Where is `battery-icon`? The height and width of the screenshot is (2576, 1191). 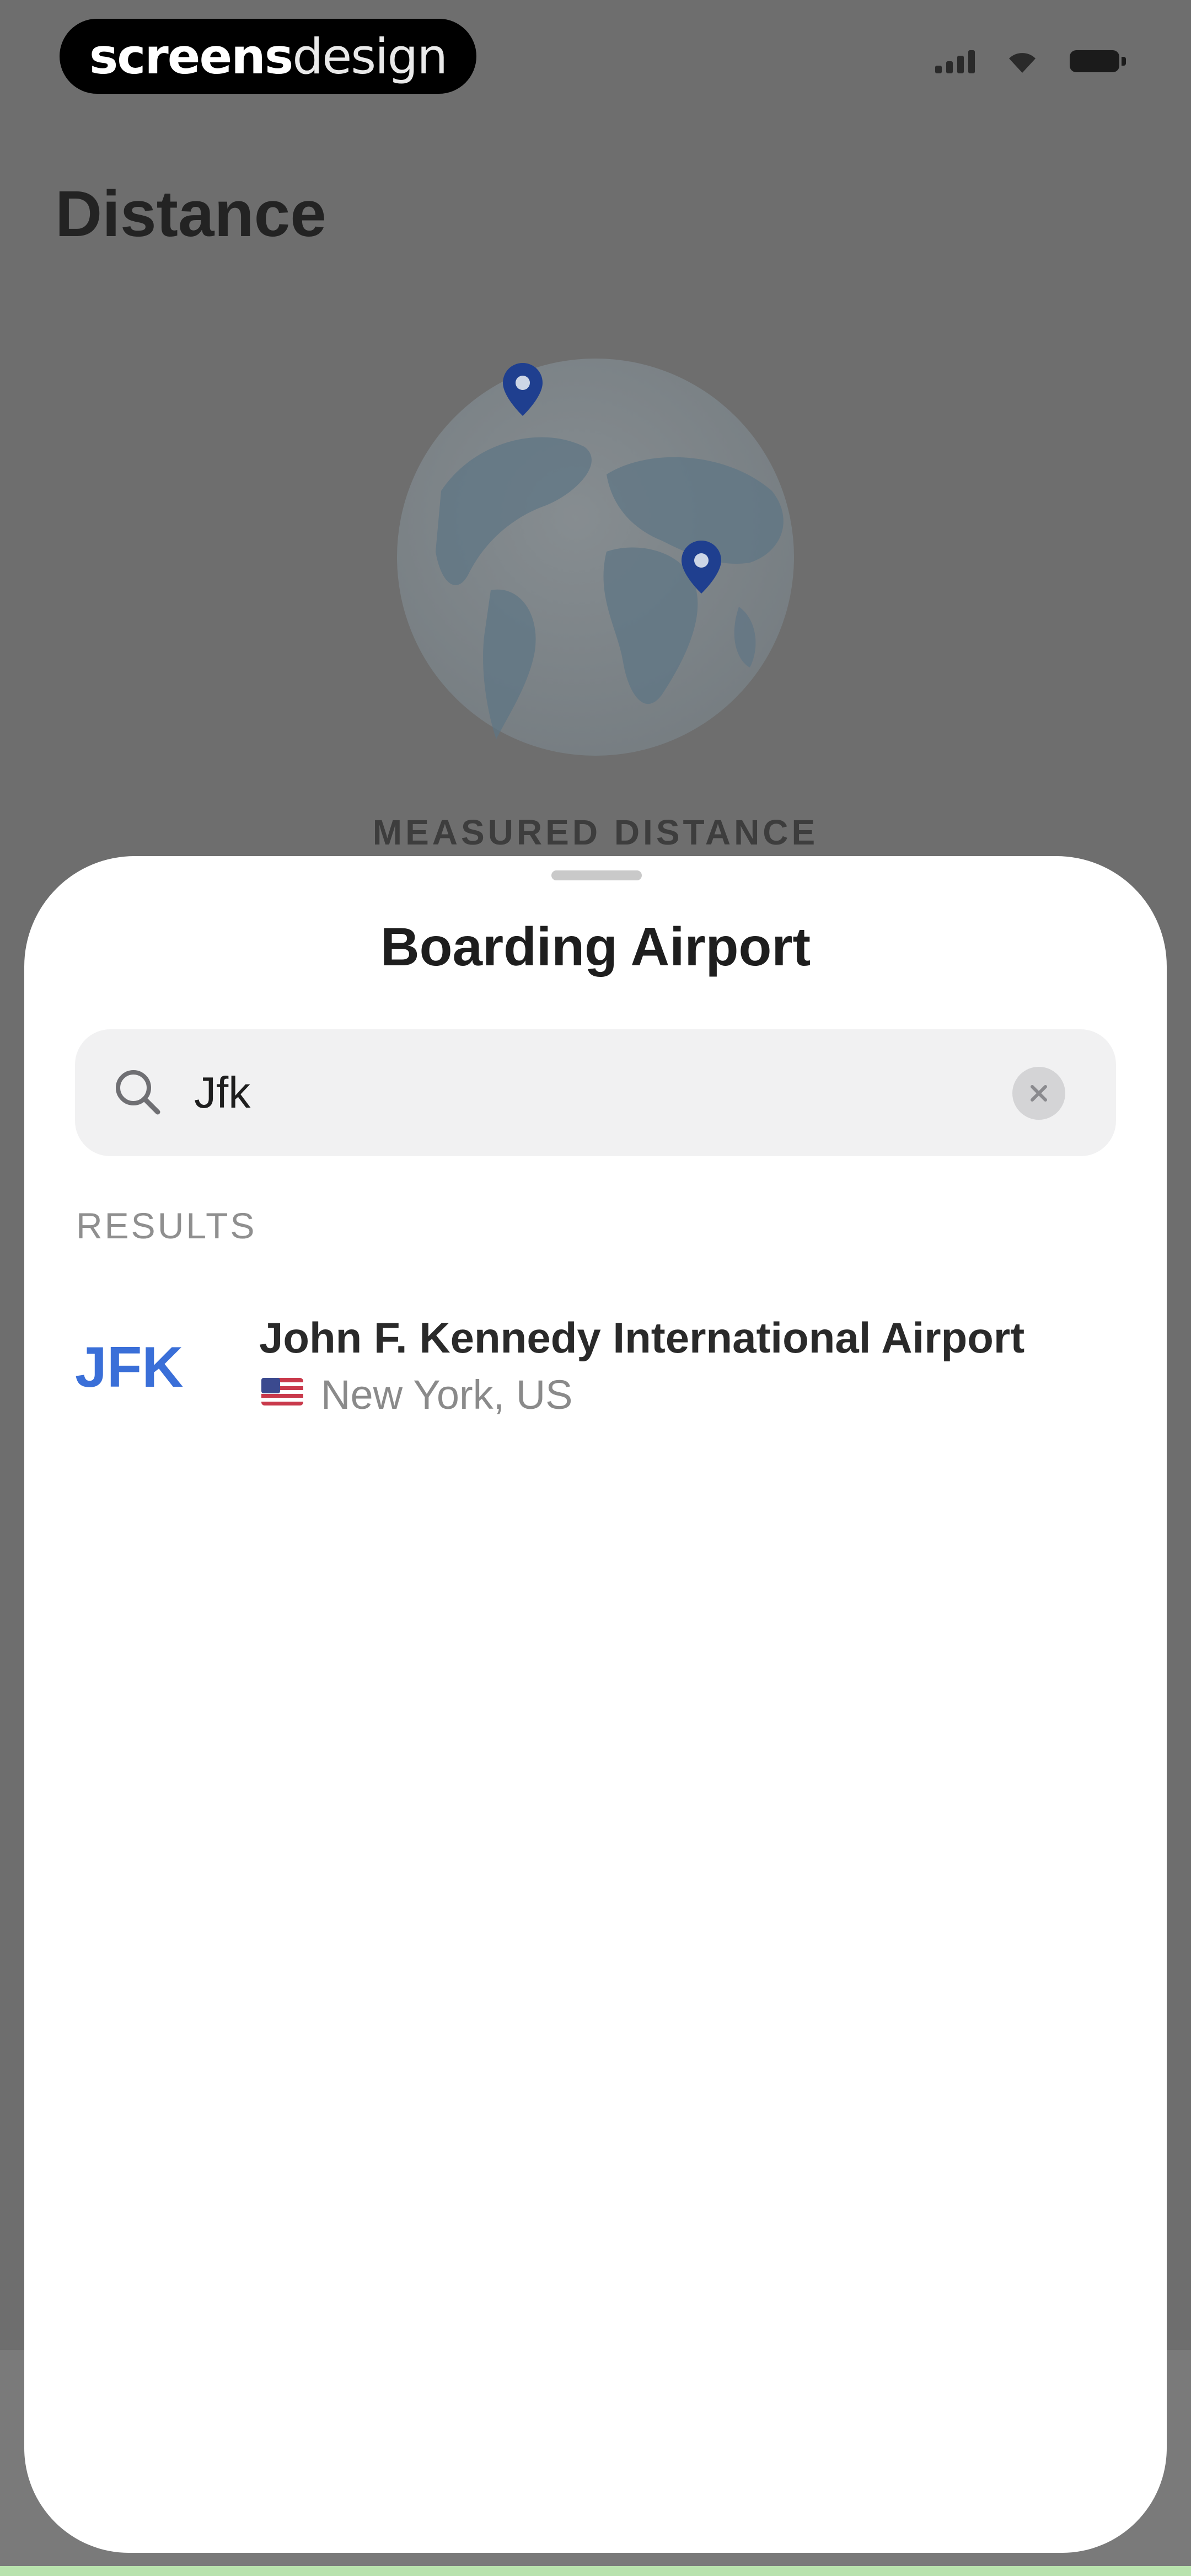 battery-icon is located at coordinates (1098, 61).